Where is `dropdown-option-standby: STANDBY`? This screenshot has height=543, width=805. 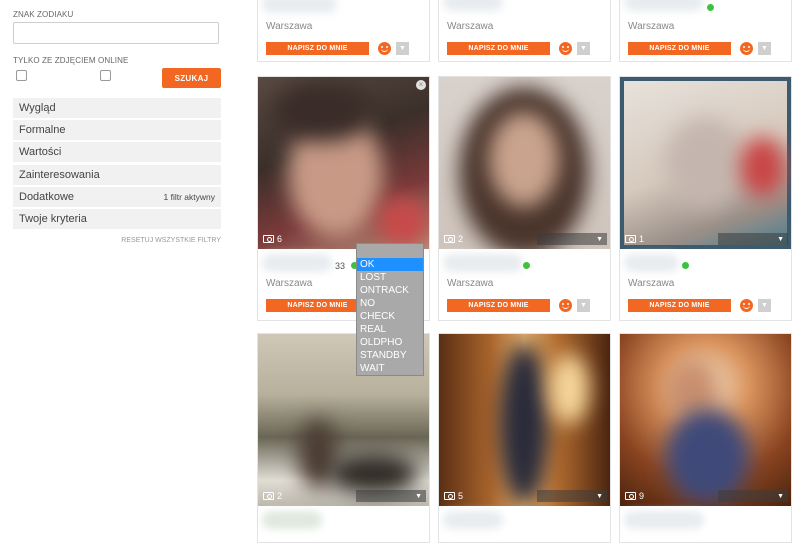
dropdown-option-standby: STANDBY is located at coordinates (390, 355).